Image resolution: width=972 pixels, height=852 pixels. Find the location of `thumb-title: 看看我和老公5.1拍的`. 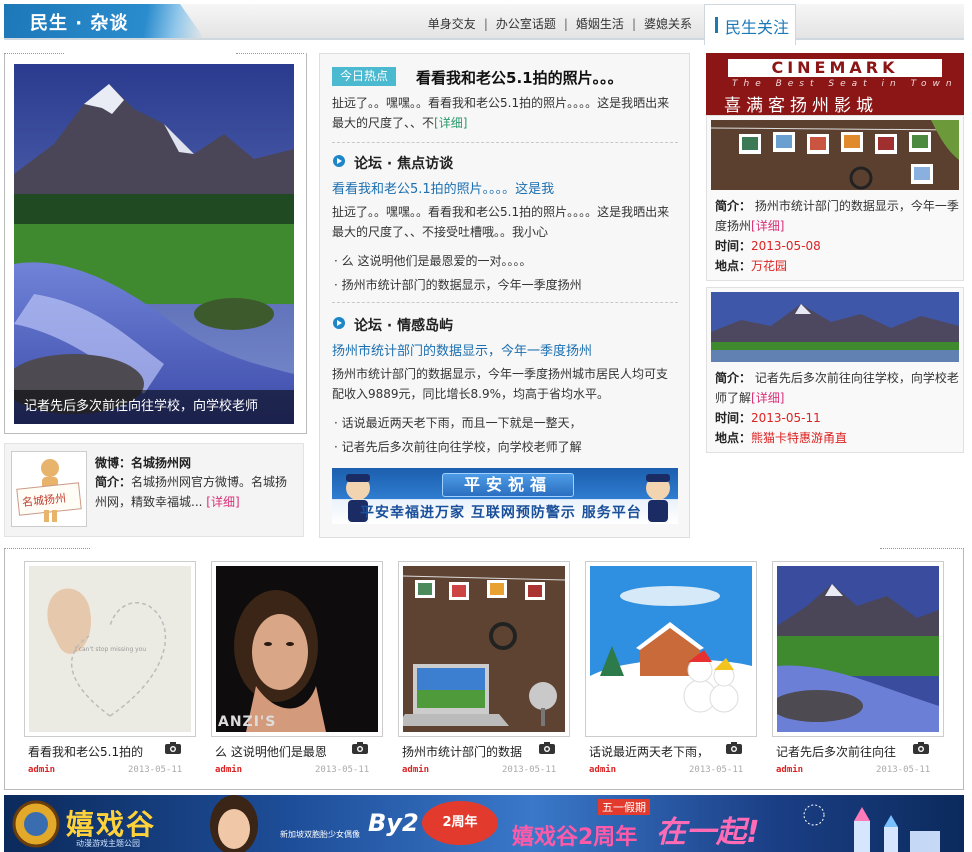

thumb-title: 看看我和老公5.1拍的 is located at coordinates (93, 751).